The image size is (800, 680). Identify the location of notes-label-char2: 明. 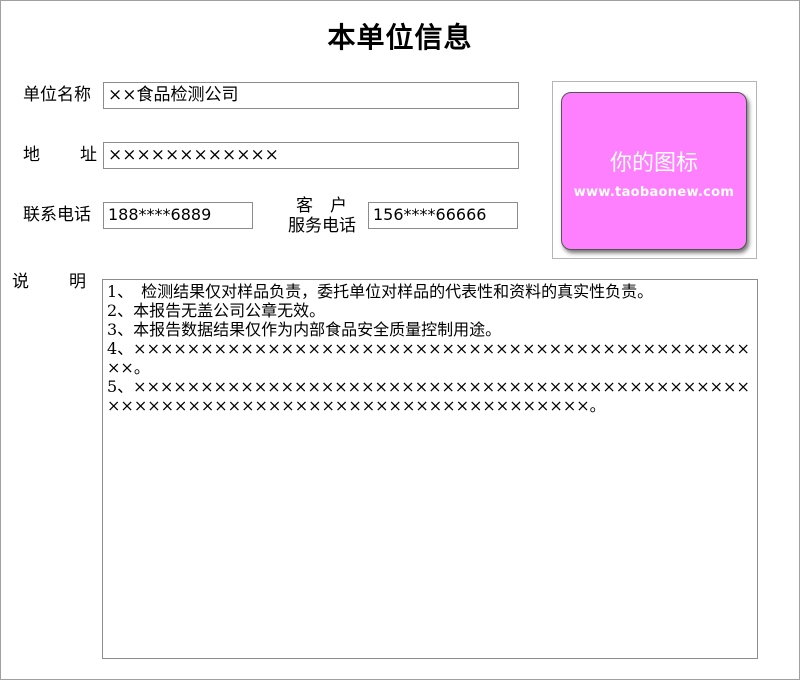
(77, 282).